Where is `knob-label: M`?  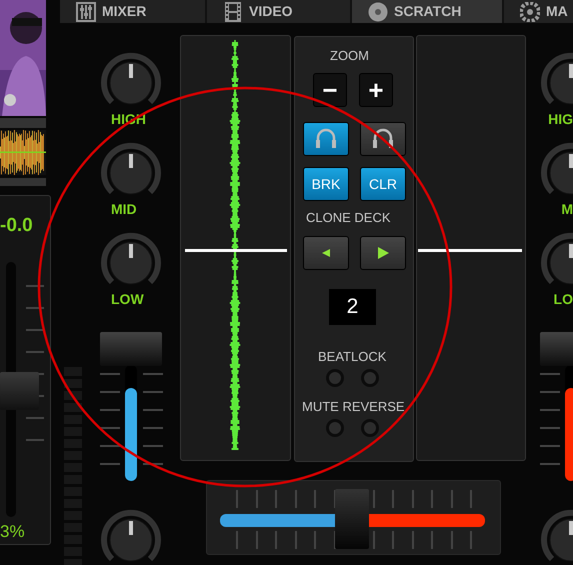
knob-label: M is located at coordinates (567, 209).